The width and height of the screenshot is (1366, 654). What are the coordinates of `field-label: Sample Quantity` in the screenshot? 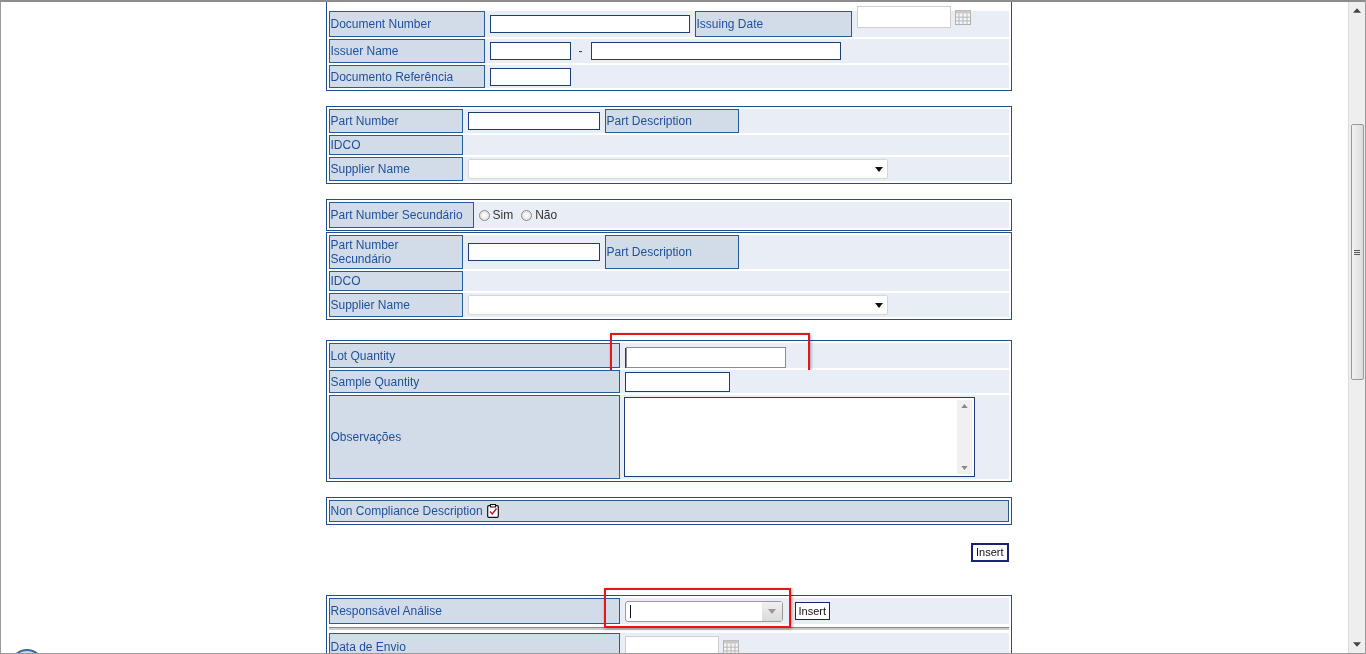 It's located at (474, 381).